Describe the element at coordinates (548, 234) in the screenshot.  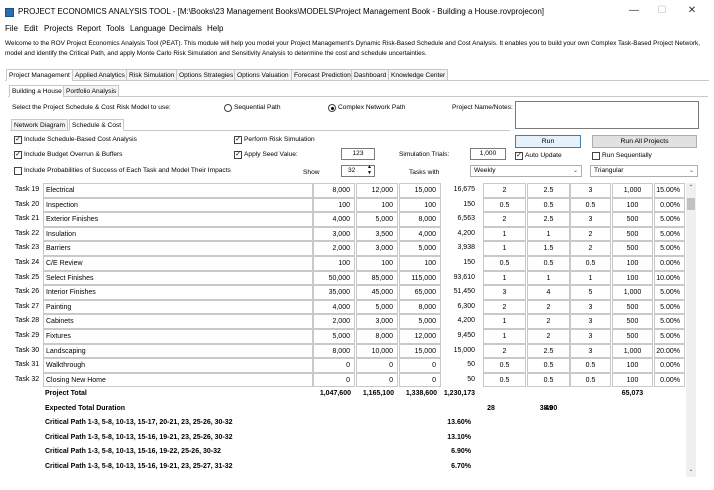
I see `cell-d2: 1` at that location.